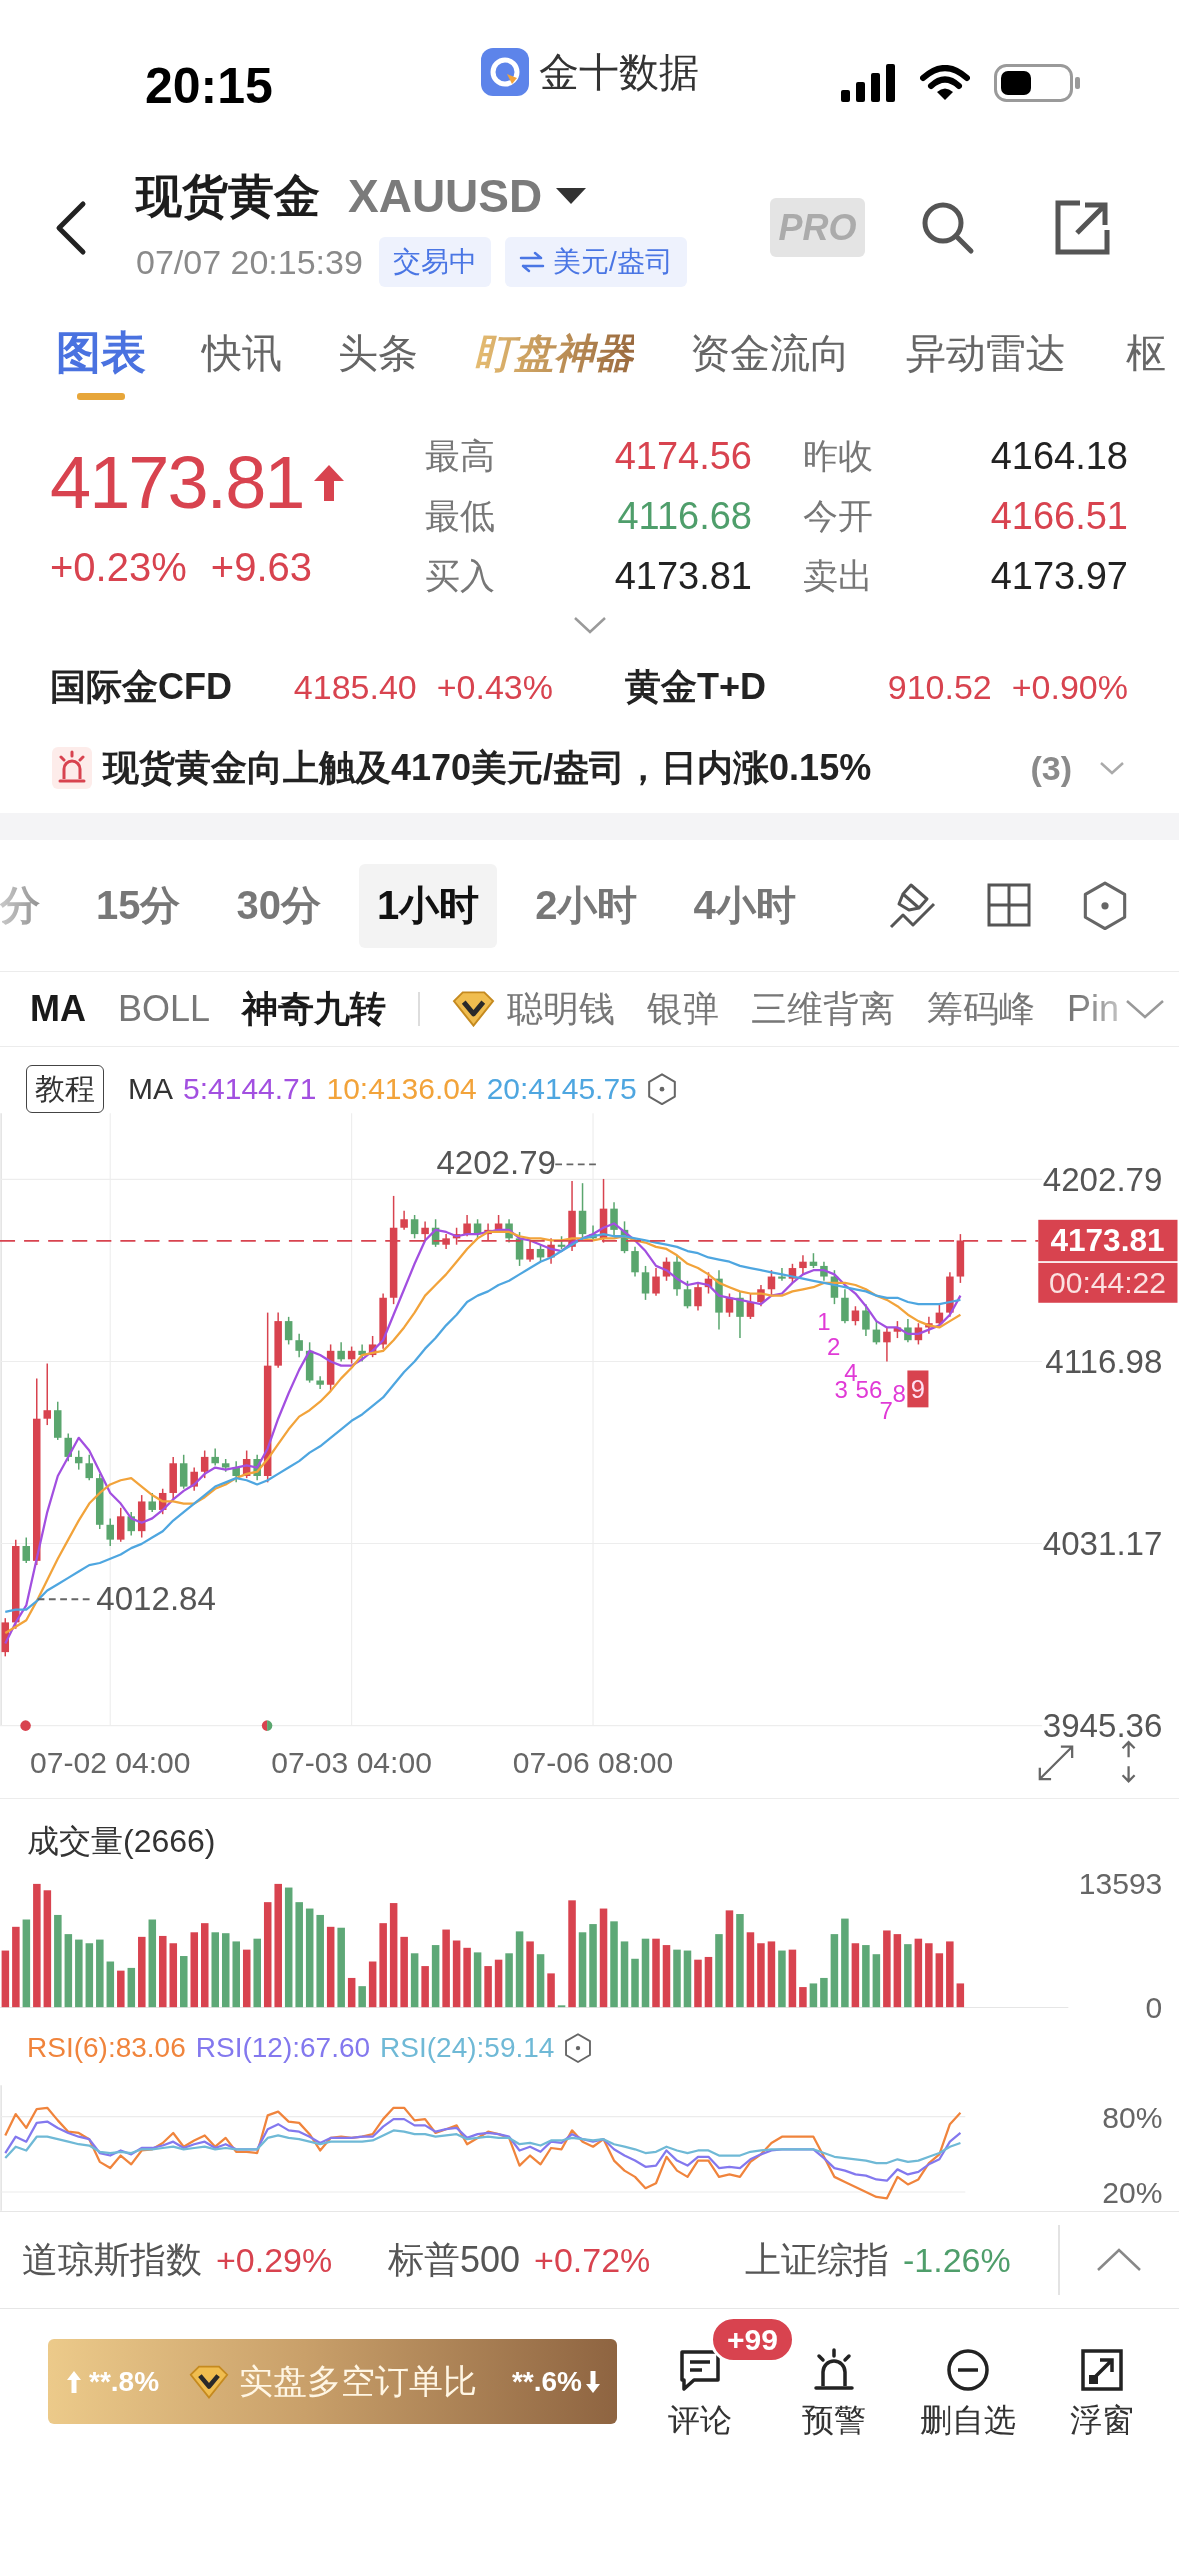 The height and width of the screenshot is (2556, 1179). I want to click on expand-icon, so click(1056, 1763).